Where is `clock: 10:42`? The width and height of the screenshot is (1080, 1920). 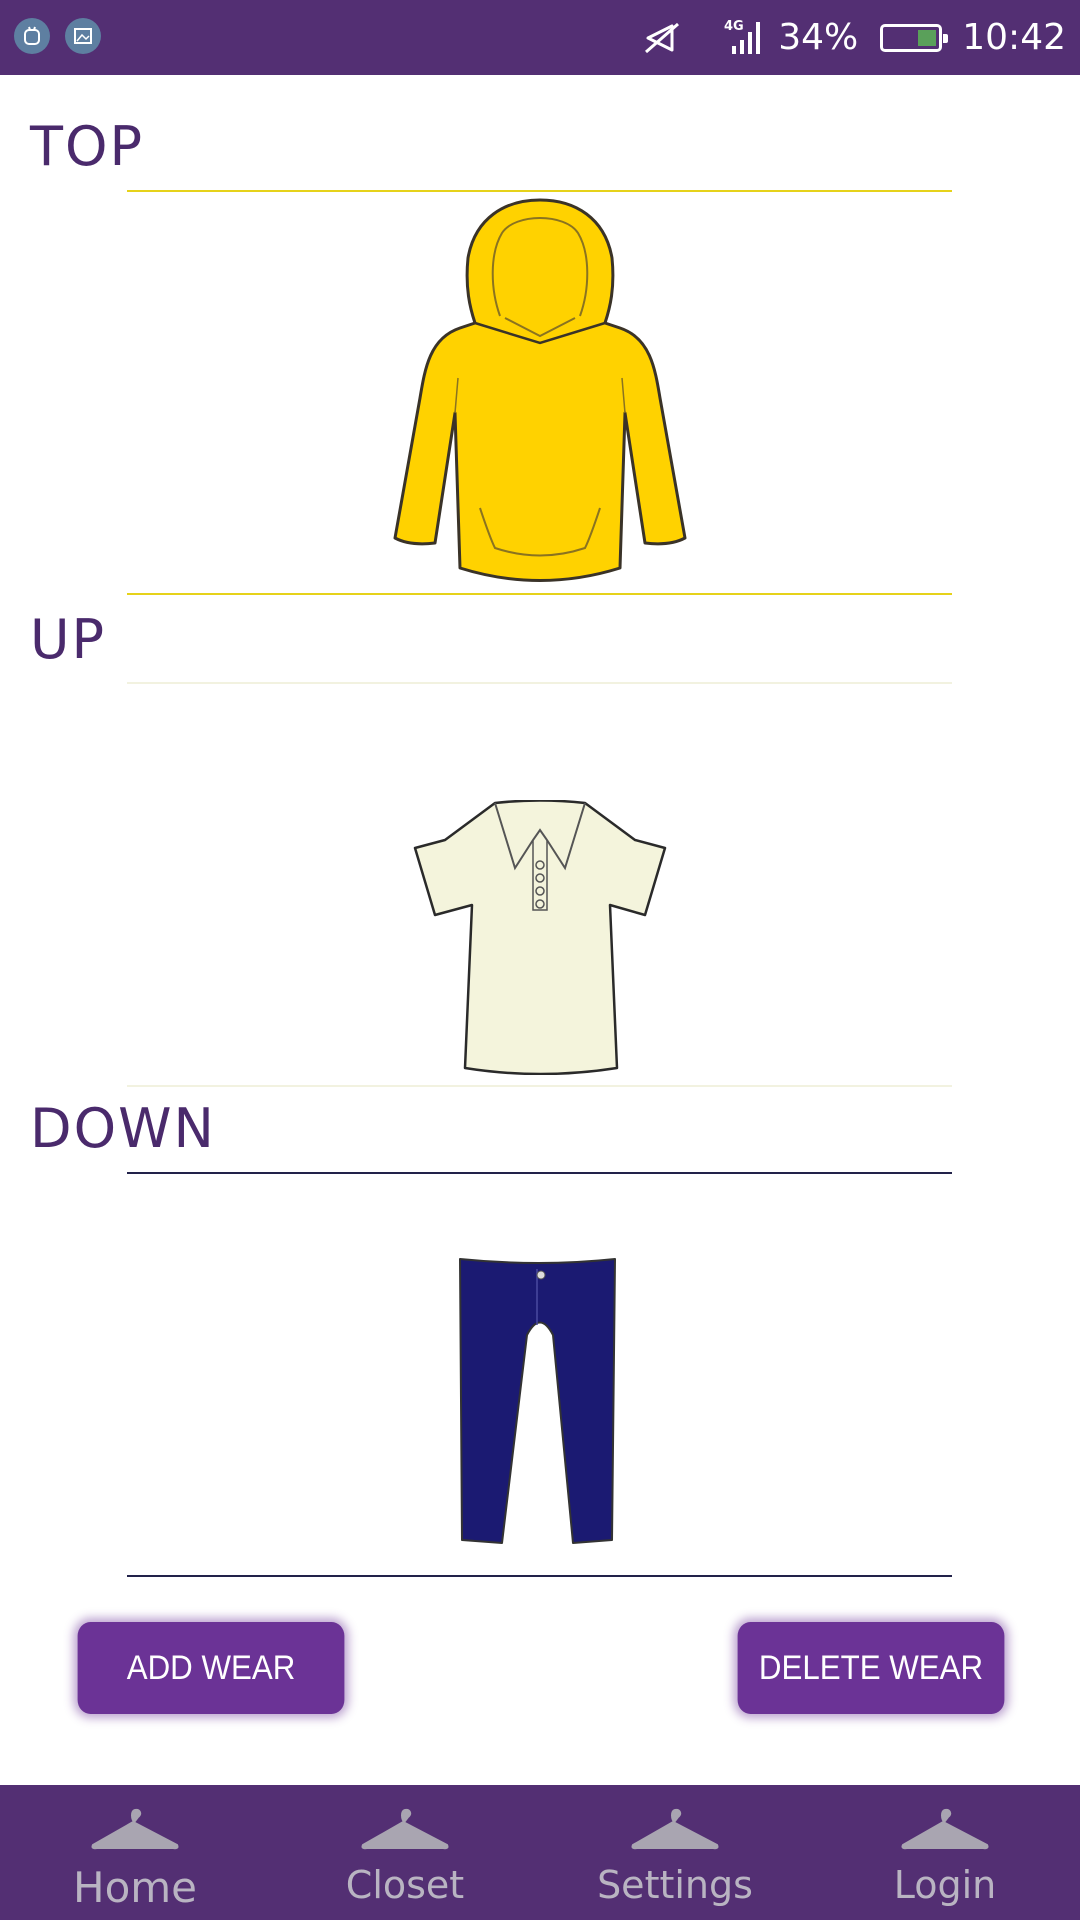 clock: 10:42 is located at coordinates (1014, 37).